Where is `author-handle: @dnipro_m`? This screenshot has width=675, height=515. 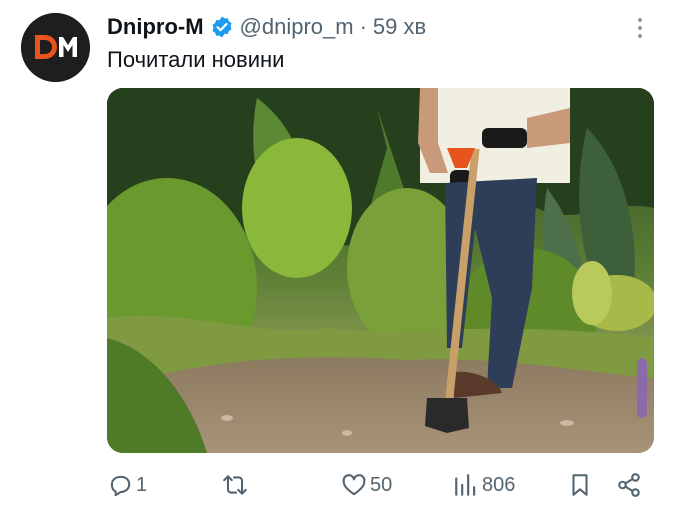 author-handle: @dnipro_m is located at coordinates (297, 27).